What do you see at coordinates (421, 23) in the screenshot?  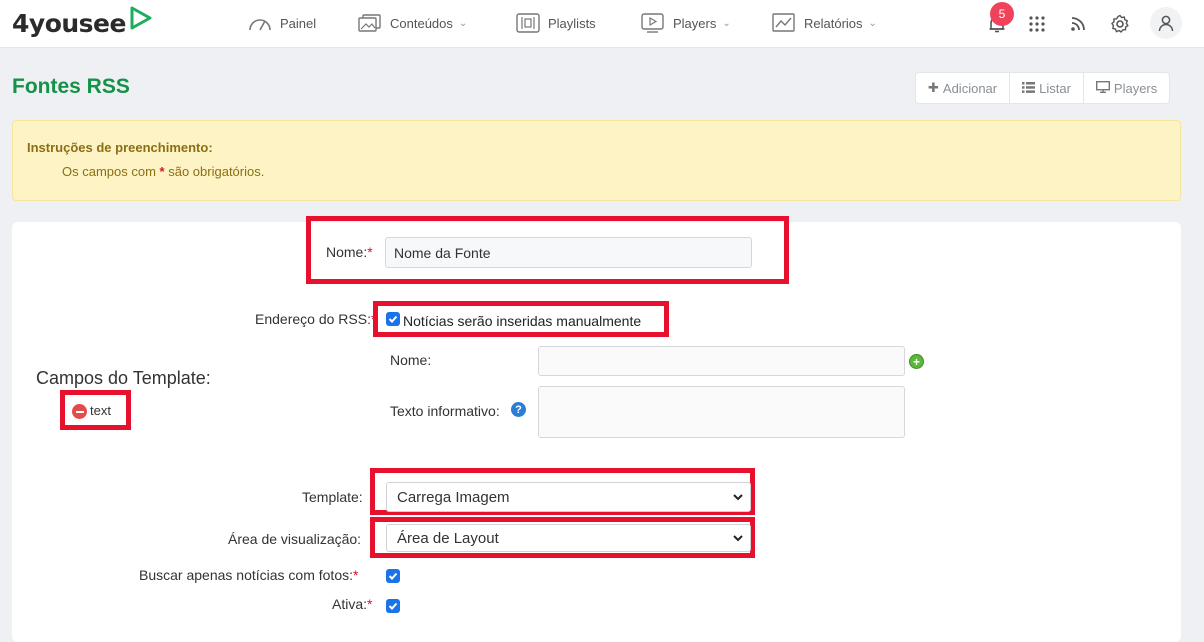 I see `nav-conteudos-label: Conteúdos` at bounding box center [421, 23].